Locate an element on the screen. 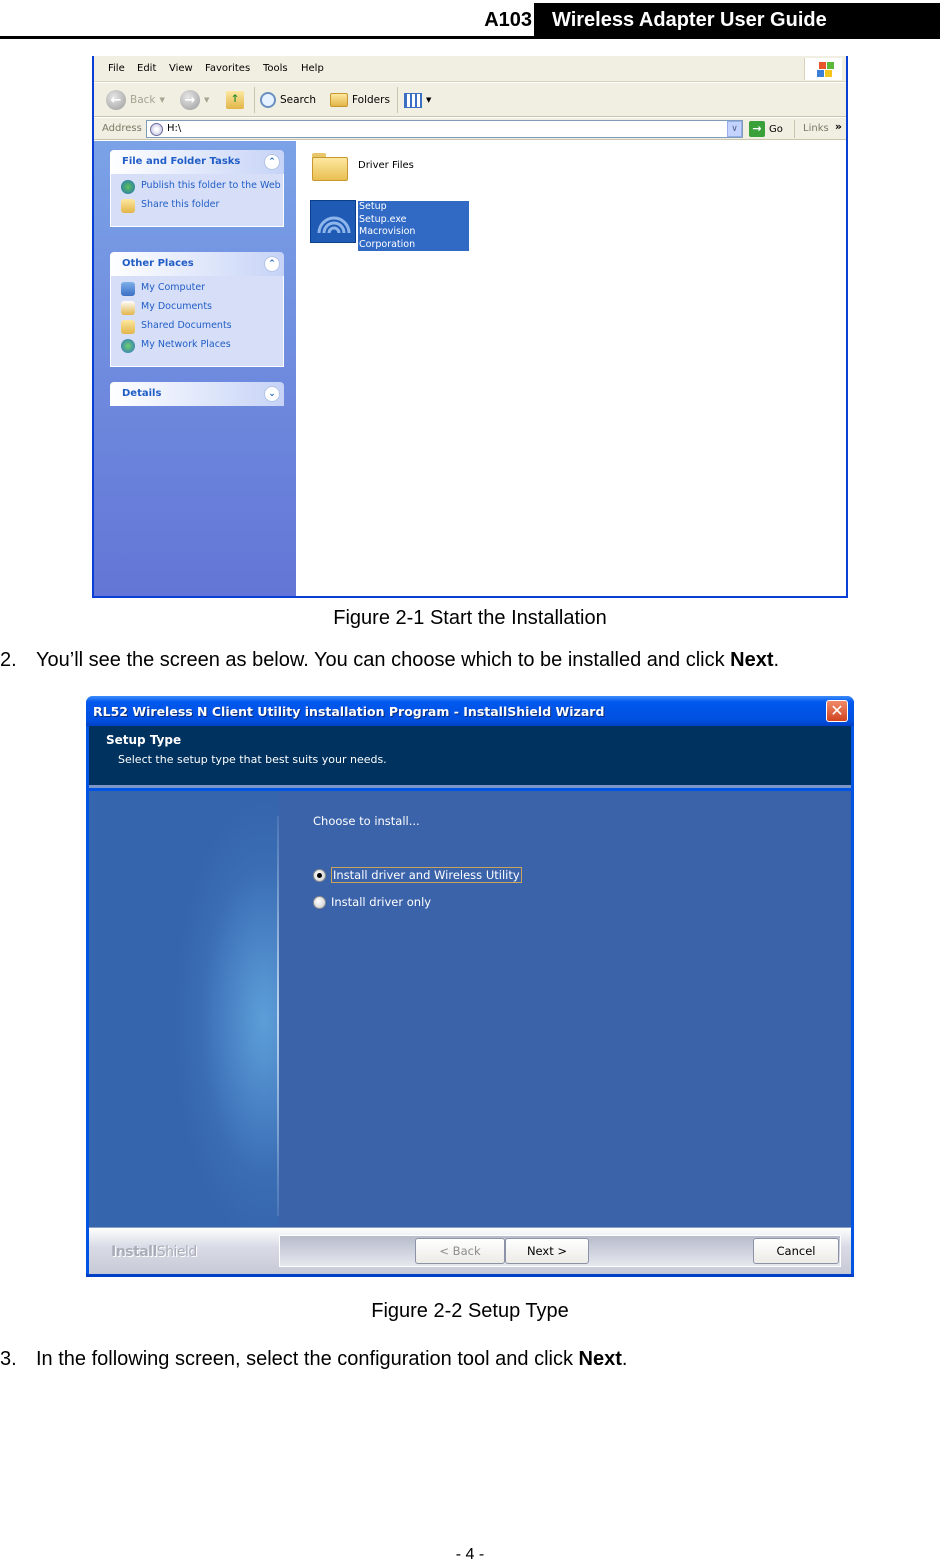 This screenshot has height=1563, width=940. setup-file-label: Setup Setup.exe Macrovision Corporation is located at coordinates (413, 226).